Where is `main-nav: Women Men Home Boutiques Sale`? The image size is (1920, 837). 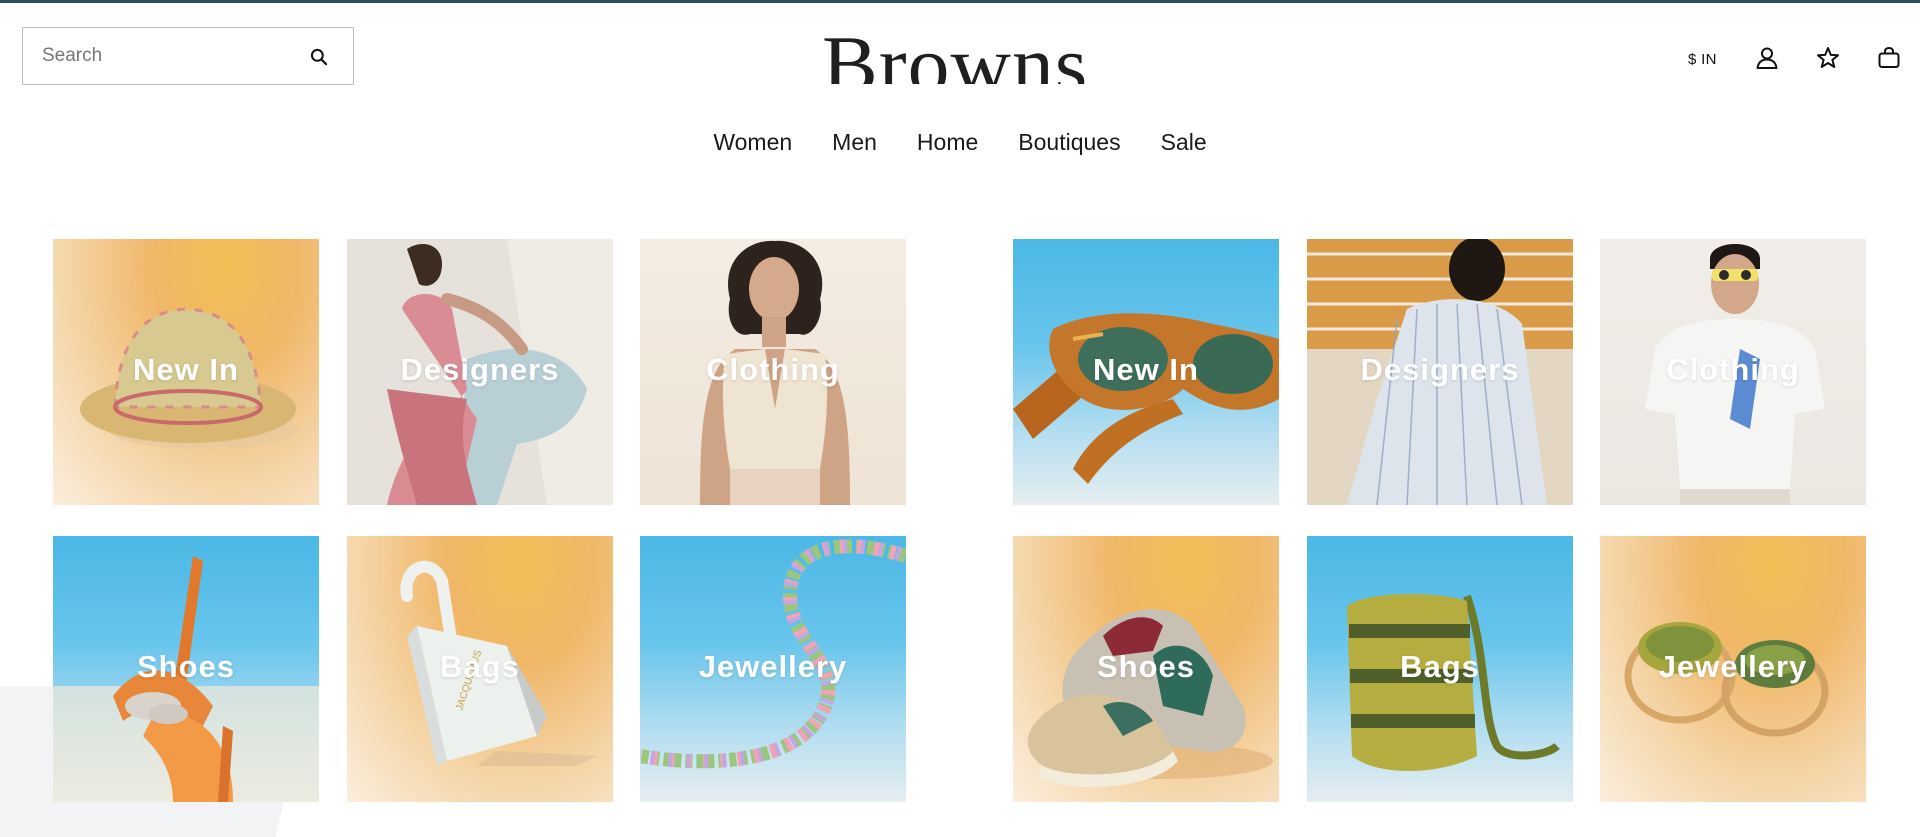 main-nav: Women Men Home Boutiques Sale is located at coordinates (960, 142).